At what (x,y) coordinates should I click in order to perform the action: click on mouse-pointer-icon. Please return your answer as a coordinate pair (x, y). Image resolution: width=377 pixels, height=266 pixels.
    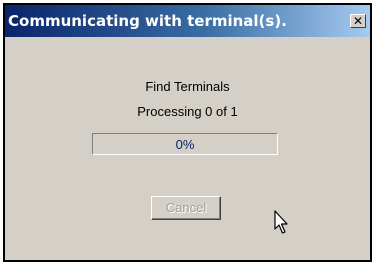
    Looking at the image, I should click on (281, 222).